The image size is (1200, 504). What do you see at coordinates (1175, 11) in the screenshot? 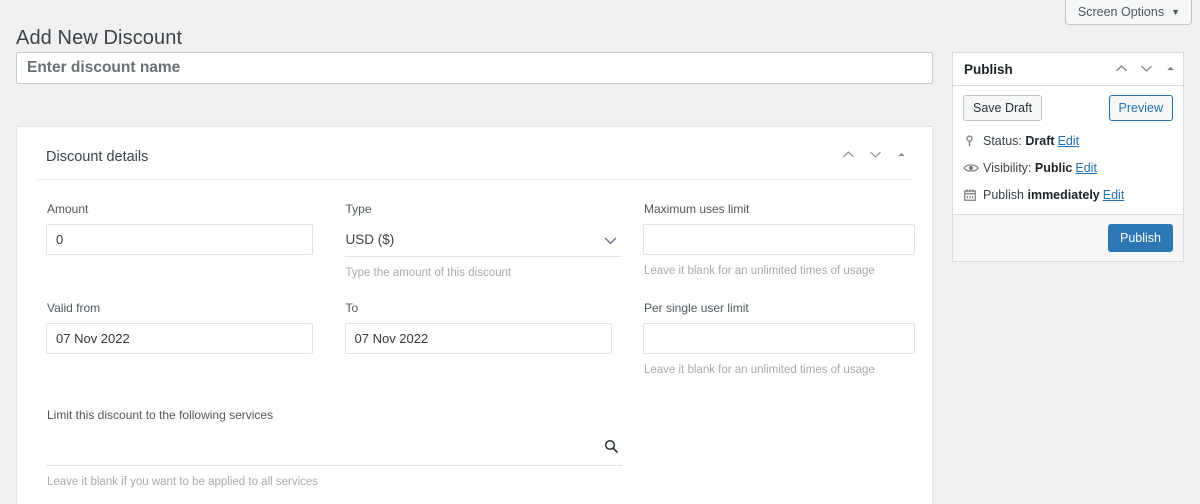
I see `caret-down-icon: ▼` at bounding box center [1175, 11].